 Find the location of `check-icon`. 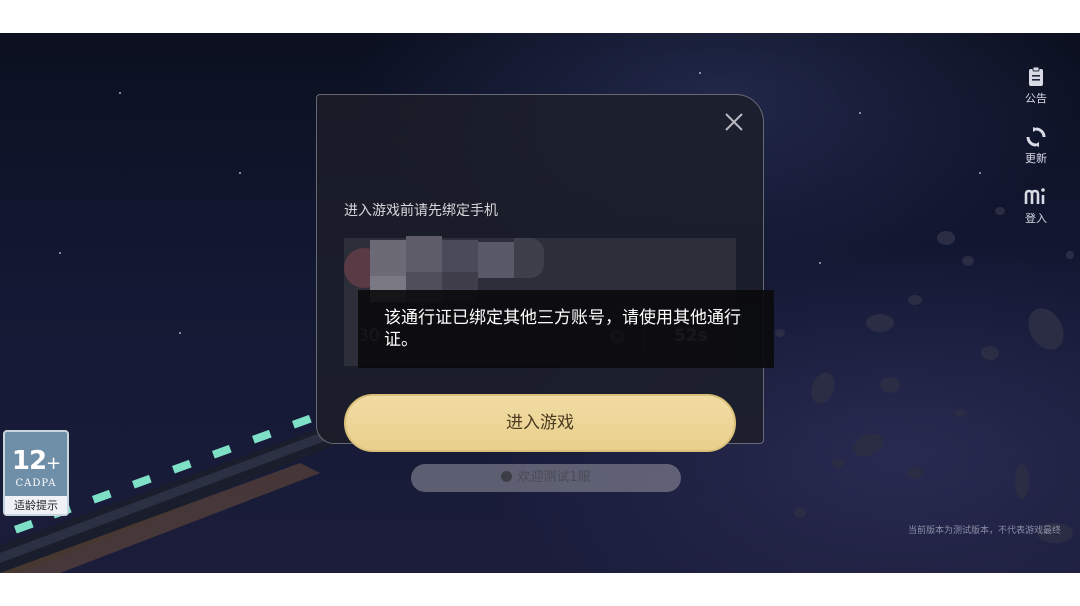

check-icon is located at coordinates (507, 476).